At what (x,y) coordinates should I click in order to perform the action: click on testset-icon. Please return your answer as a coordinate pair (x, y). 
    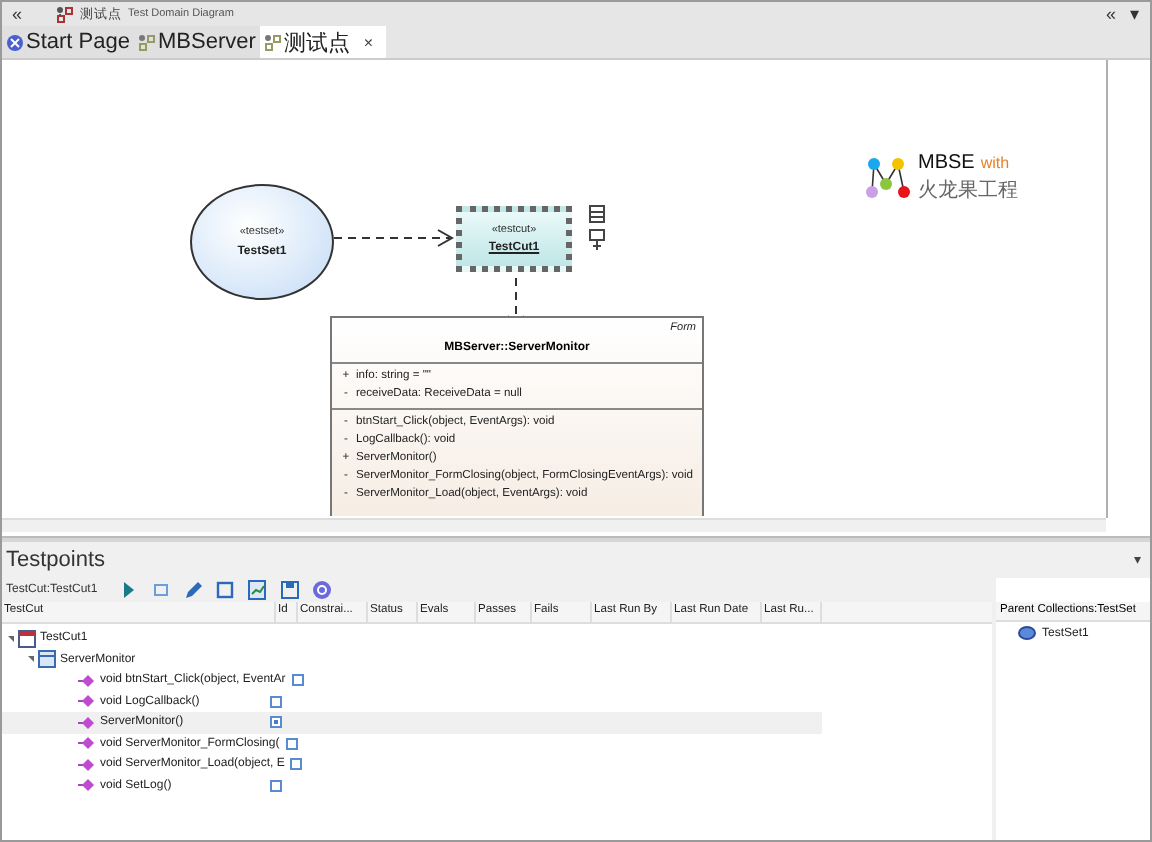
    Looking at the image, I should click on (1027, 633).